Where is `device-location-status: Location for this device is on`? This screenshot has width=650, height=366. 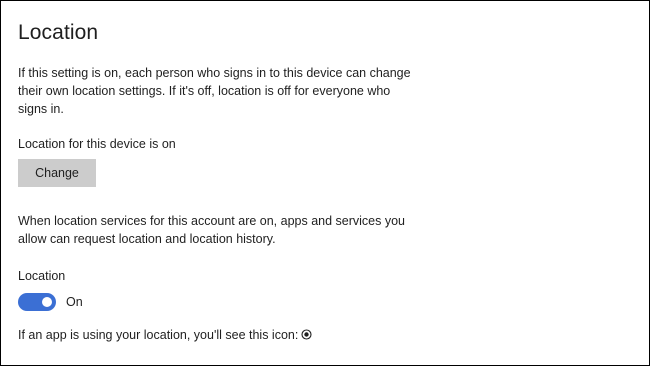 device-location-status: Location for this device is on is located at coordinates (97, 144).